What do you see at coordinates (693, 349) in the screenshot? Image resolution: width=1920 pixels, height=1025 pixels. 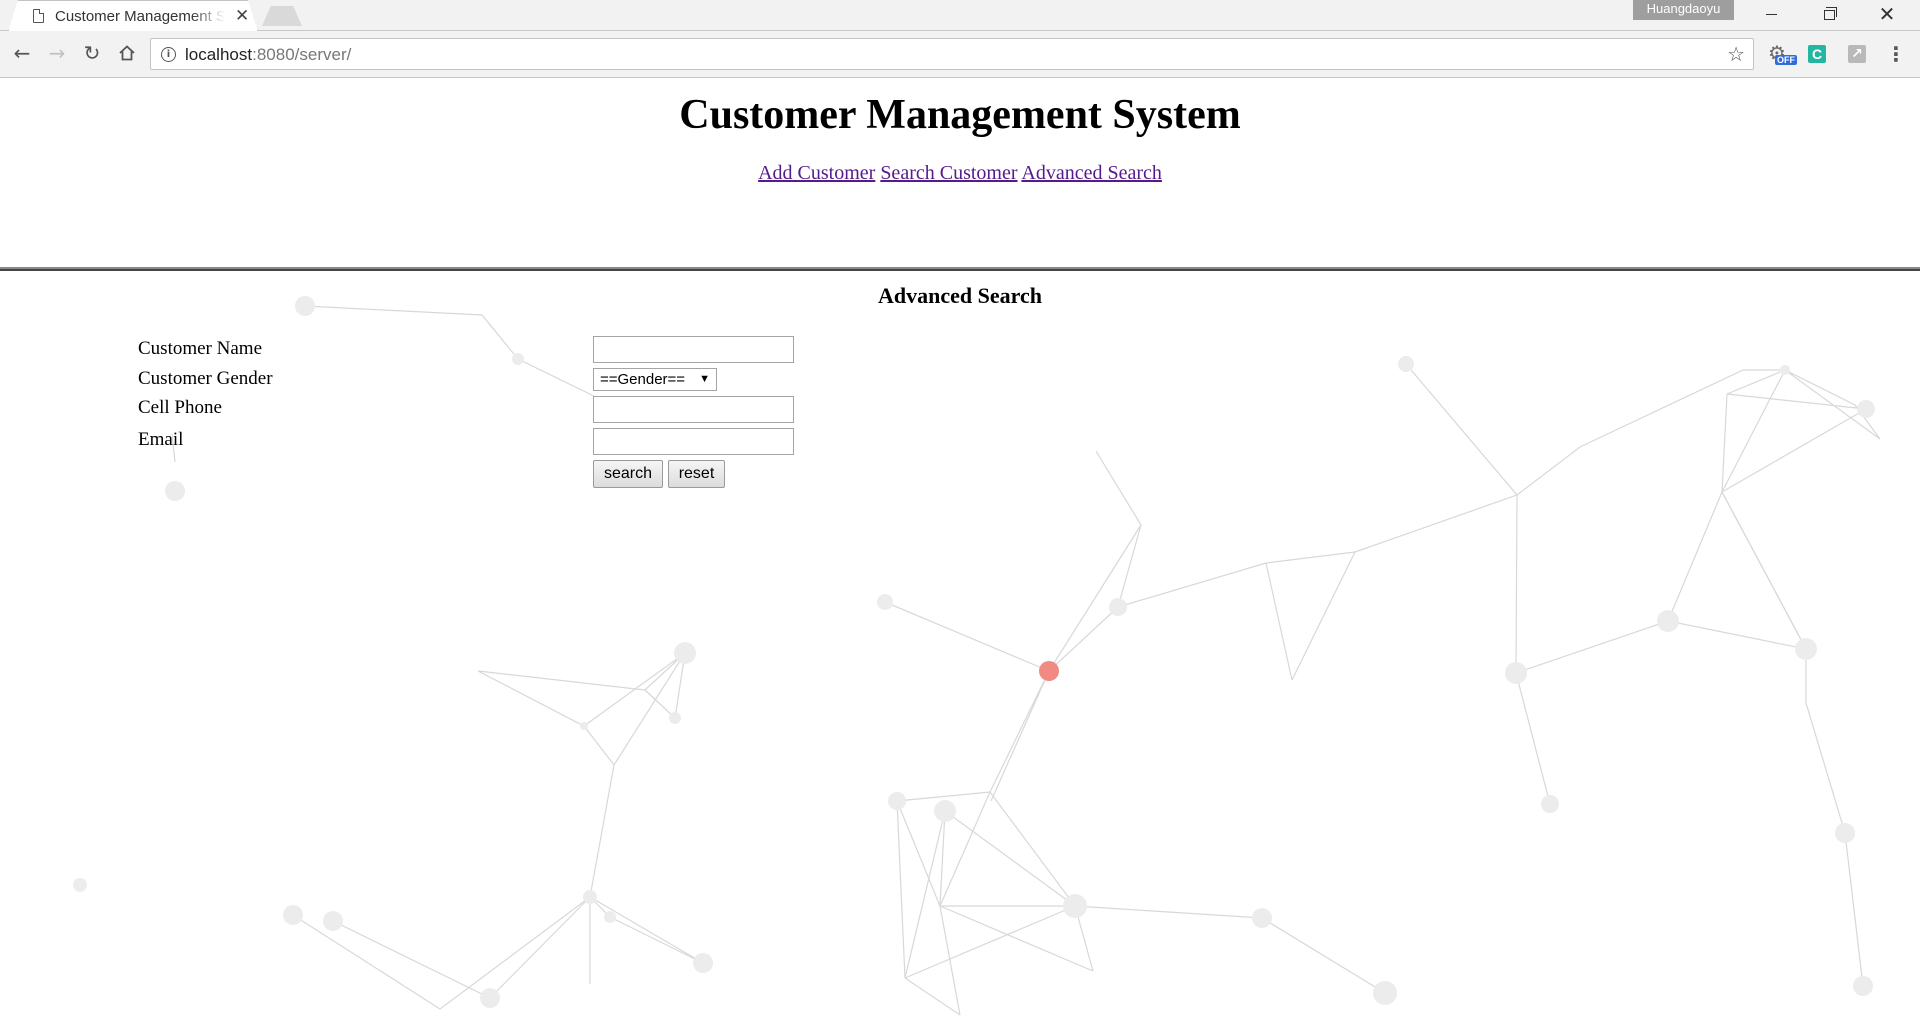 I see `customer-name-input` at bounding box center [693, 349].